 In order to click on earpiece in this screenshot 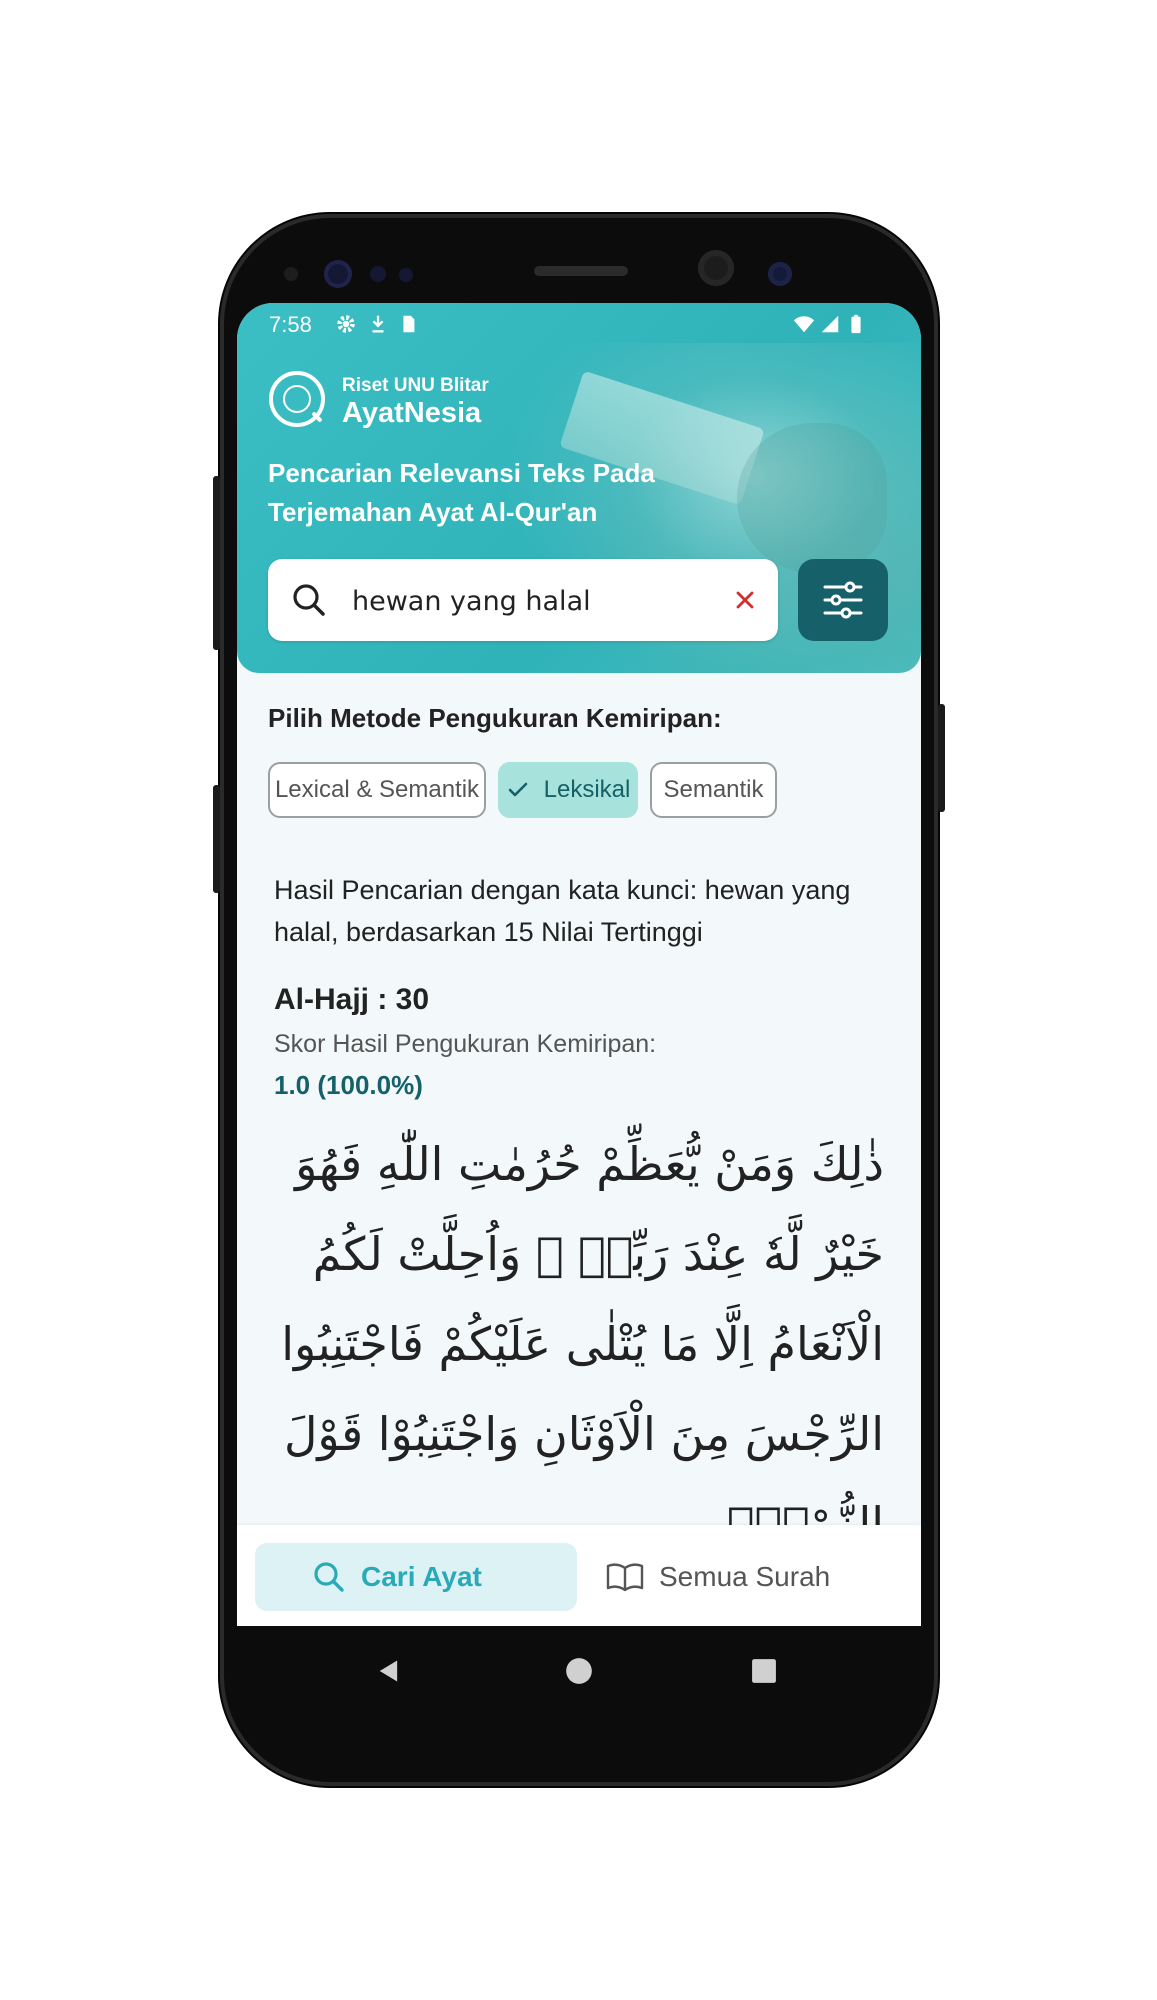, I will do `click(581, 271)`.